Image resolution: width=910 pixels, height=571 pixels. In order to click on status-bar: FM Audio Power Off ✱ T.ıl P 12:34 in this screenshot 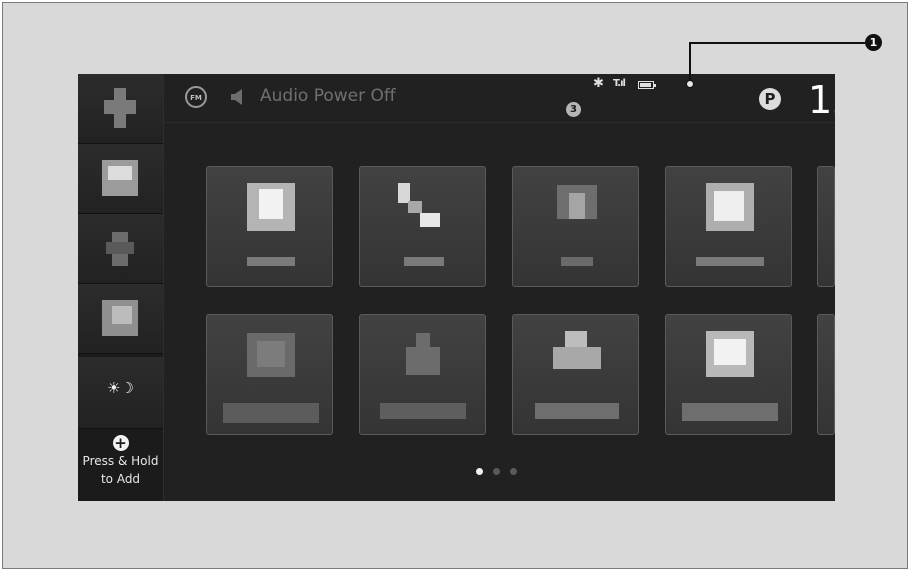, I will do `click(499, 98)`.